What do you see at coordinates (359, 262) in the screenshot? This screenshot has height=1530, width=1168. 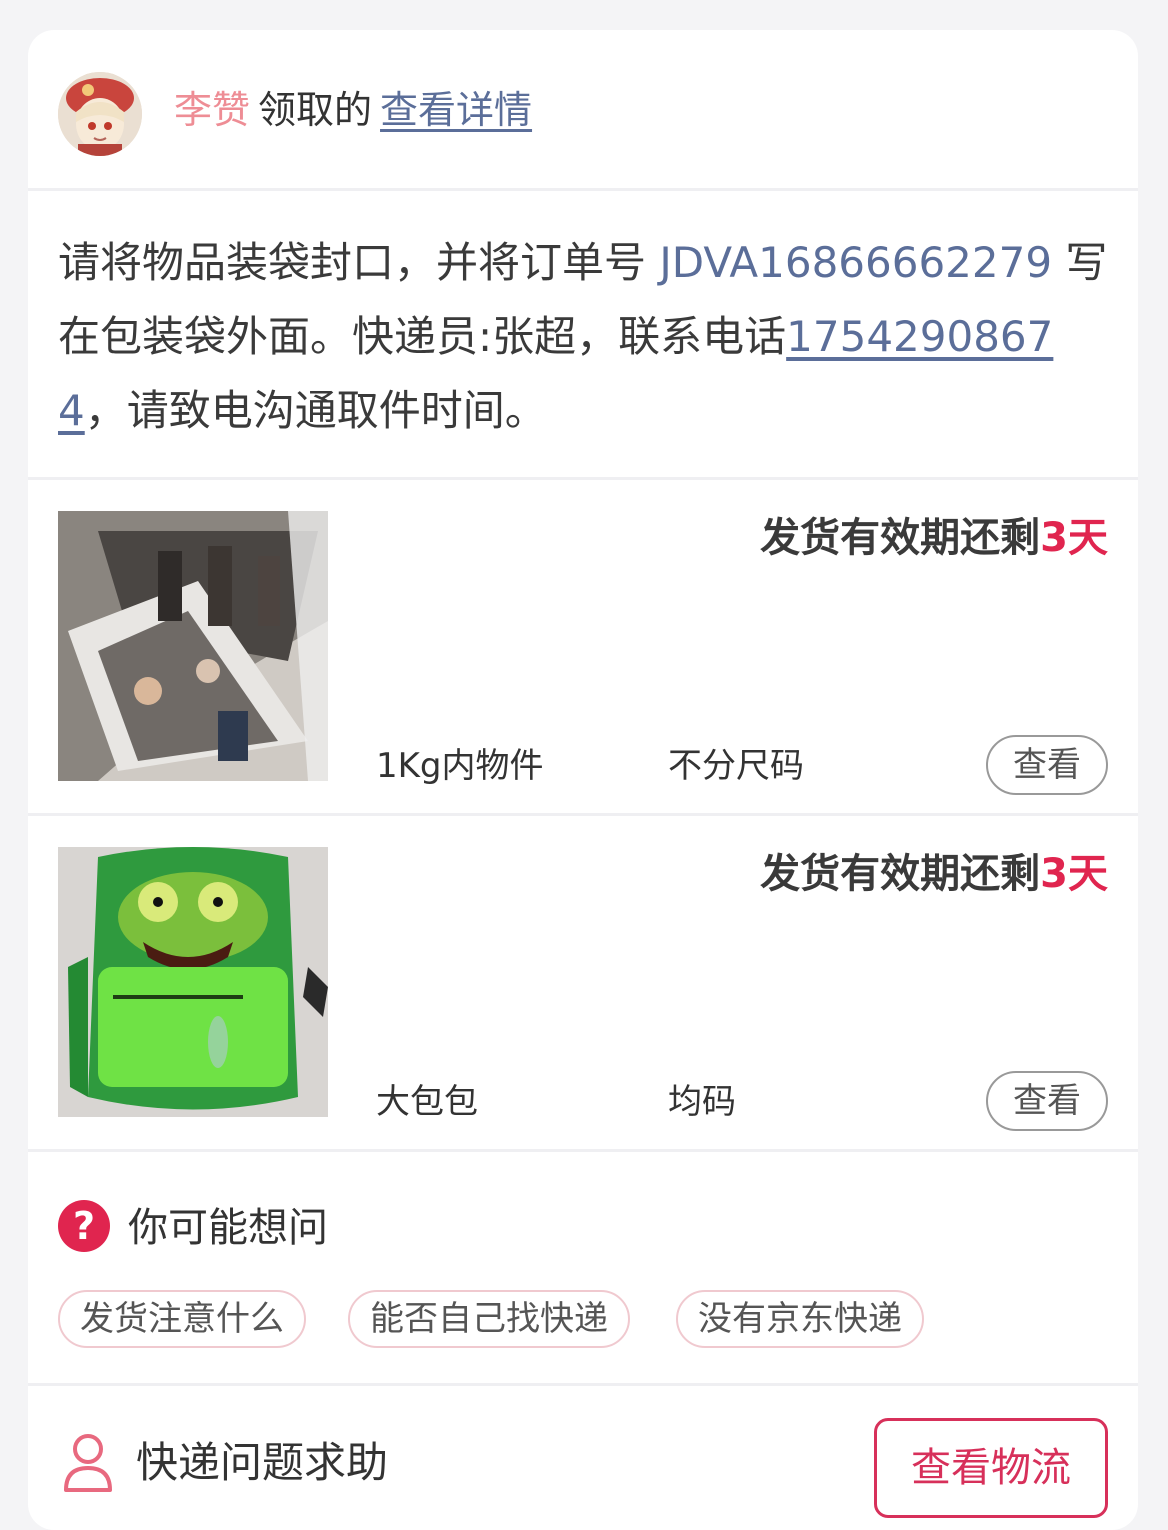 I see `instruction-text-1: 请将物品装袋封口，并将订单号` at bounding box center [359, 262].